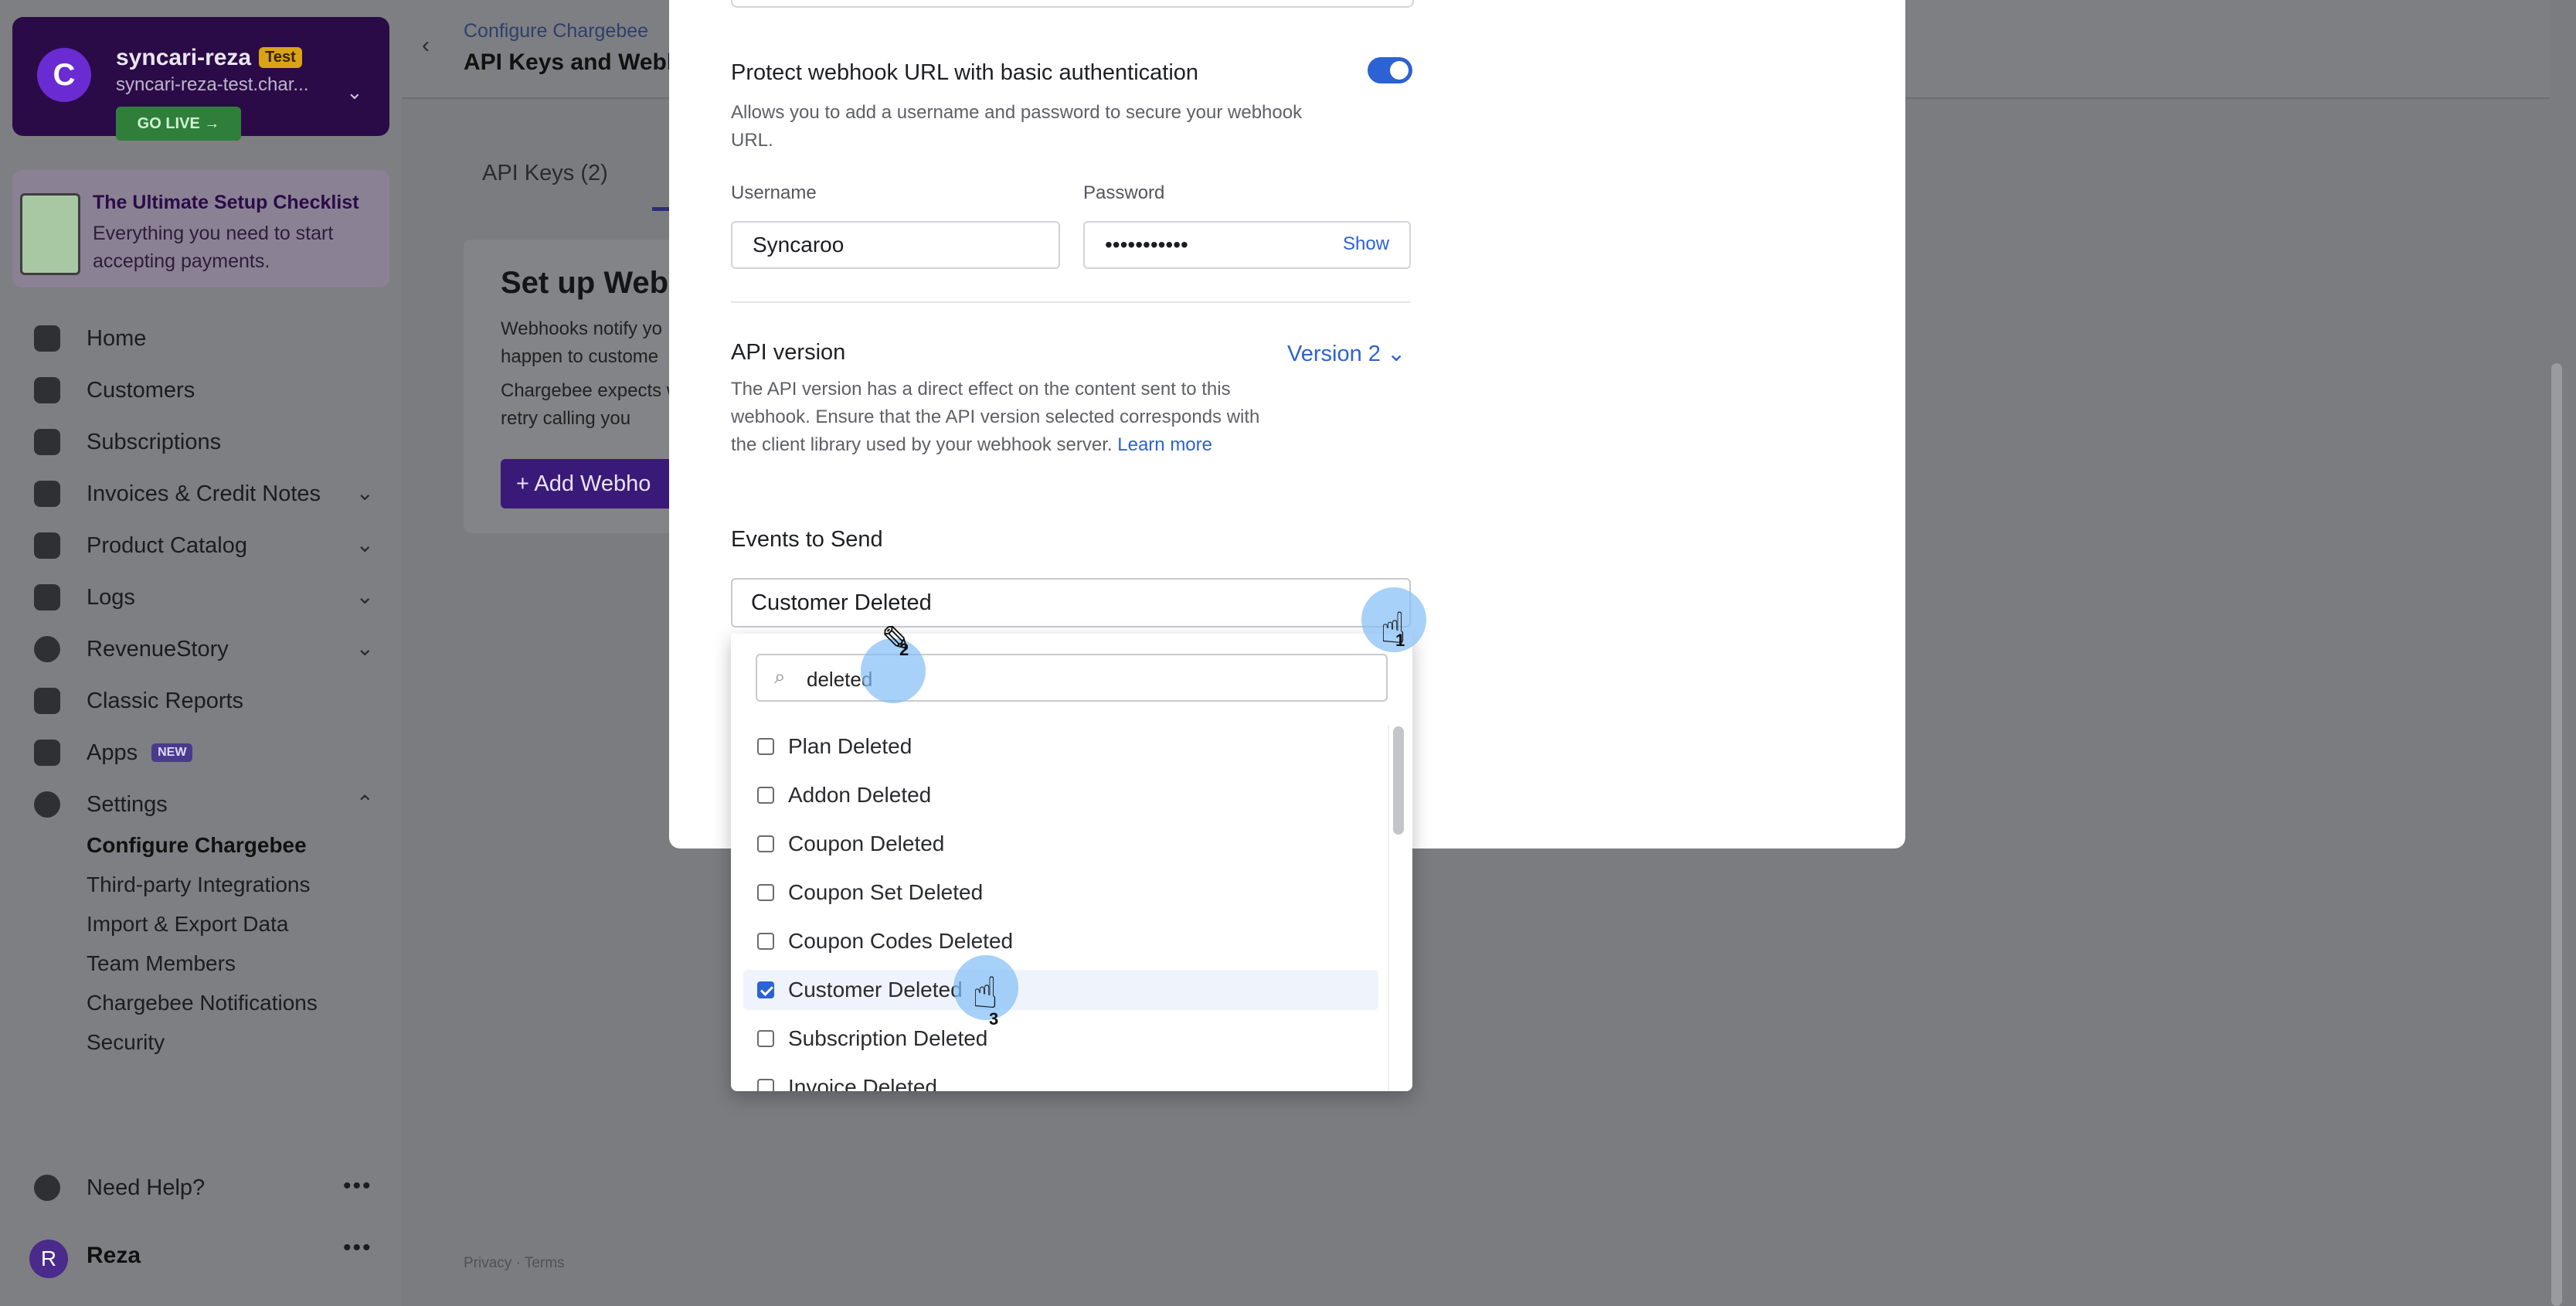 The height and width of the screenshot is (1306, 2576). What do you see at coordinates (167, 545) in the screenshot?
I see `nav-product-catalog-label: Product Catalog` at bounding box center [167, 545].